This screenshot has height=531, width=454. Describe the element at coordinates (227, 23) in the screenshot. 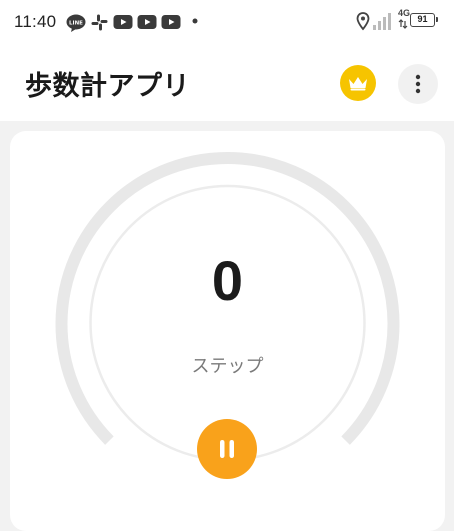

I see `status-bar: 11:40 LINE 4G 91` at that location.